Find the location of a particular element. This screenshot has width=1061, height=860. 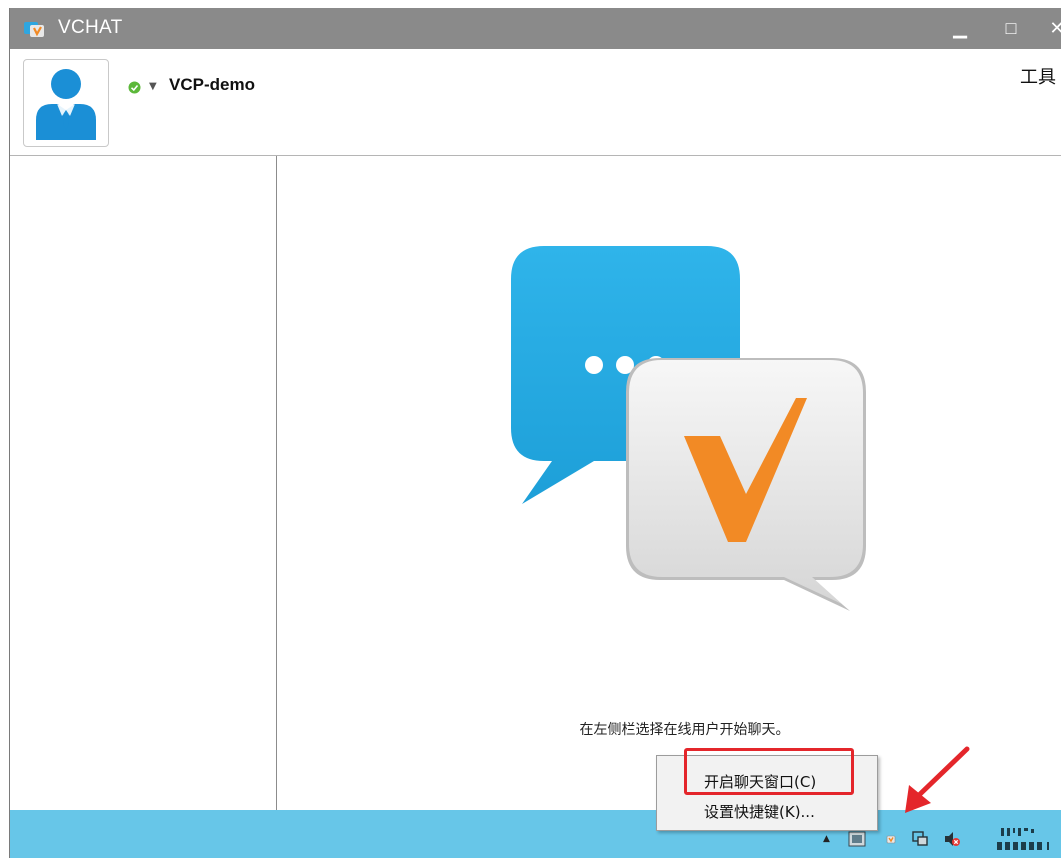

avatar is located at coordinates (66, 103).